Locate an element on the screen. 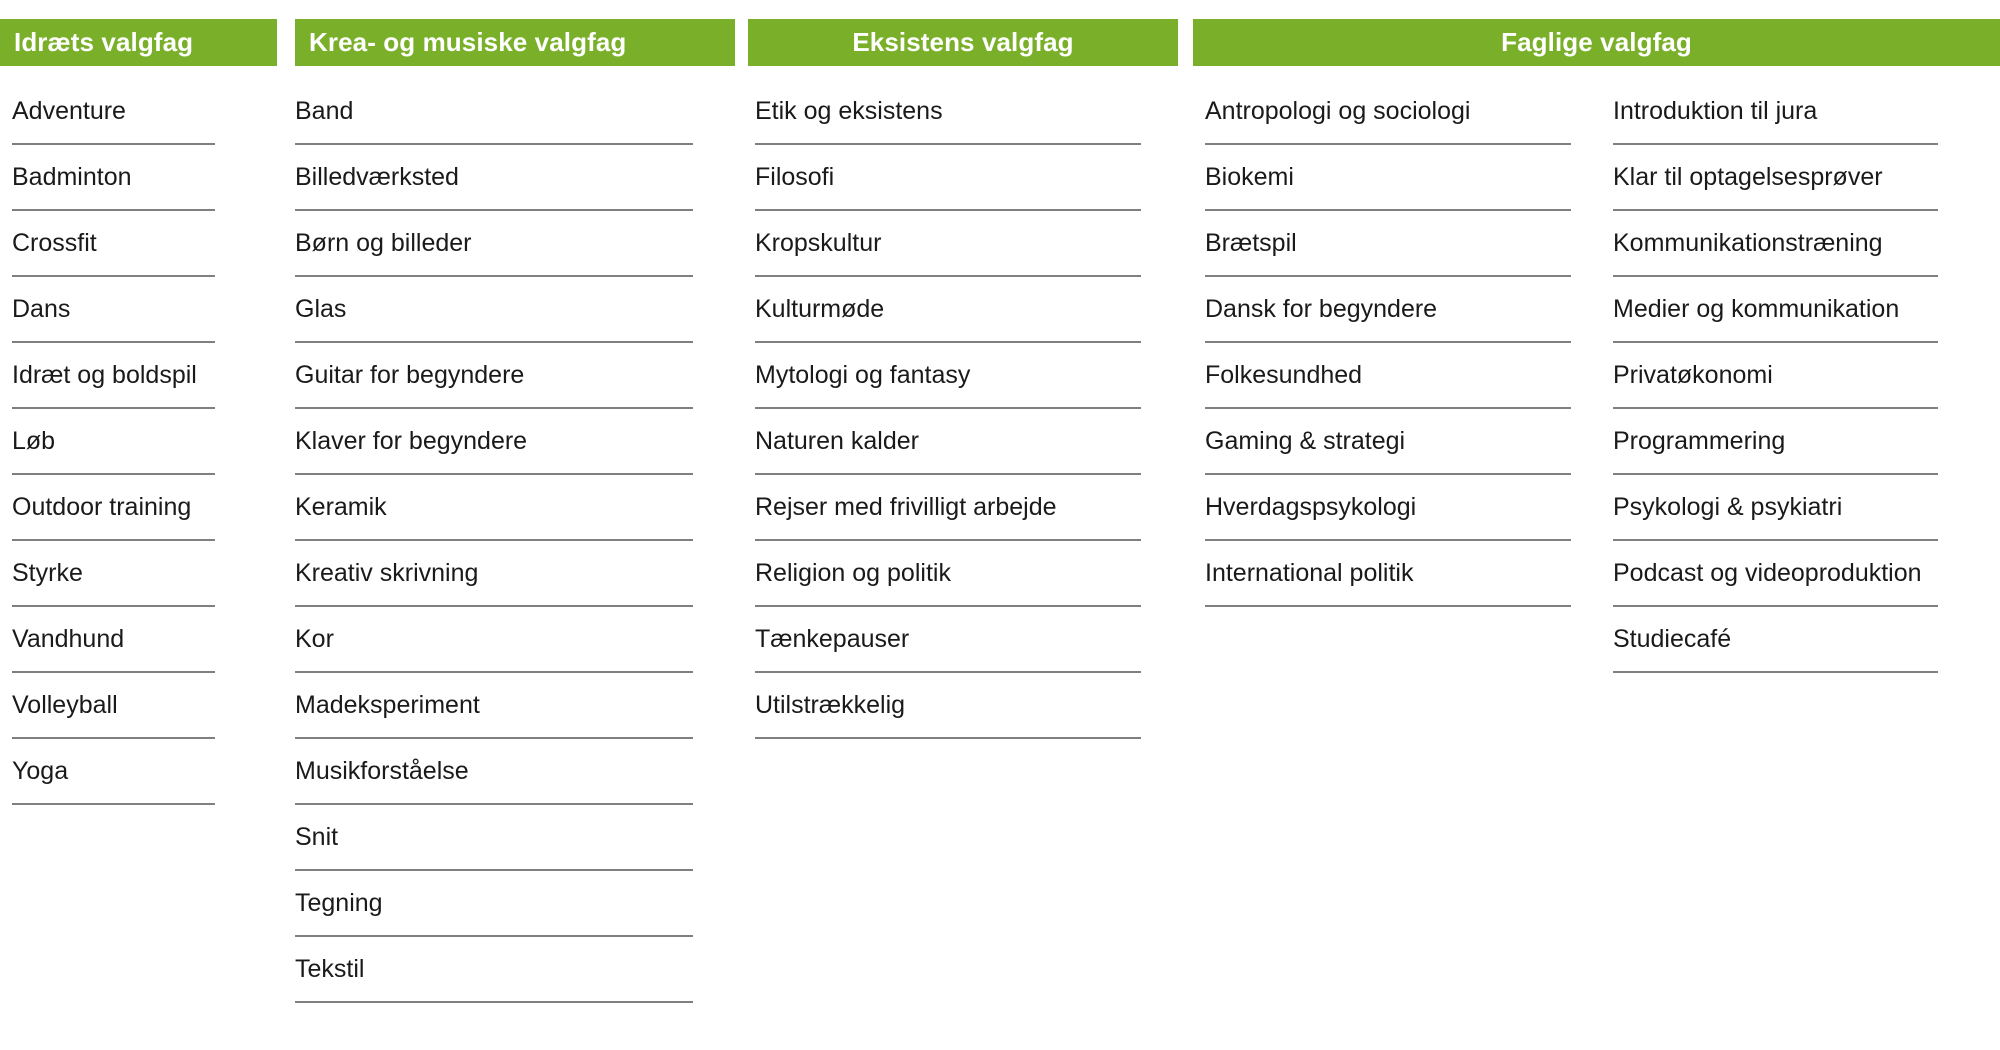 This screenshot has width=2000, height=1050. course-item: Adventure is located at coordinates (113, 112).